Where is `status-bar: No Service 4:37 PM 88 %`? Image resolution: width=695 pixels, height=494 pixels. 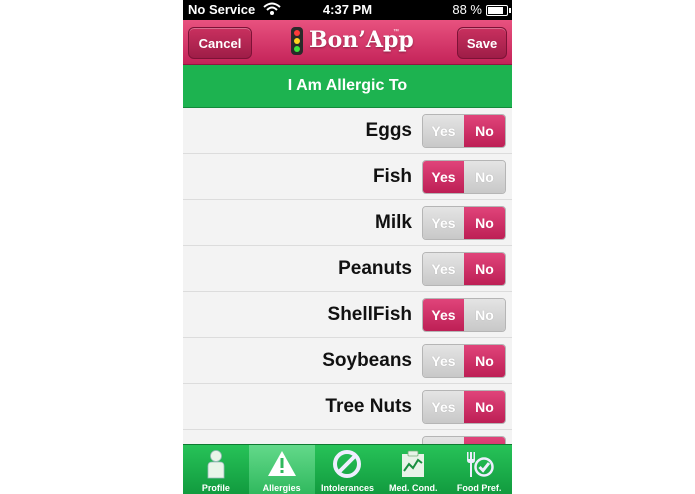
status-bar: No Service 4:37 PM 88 % is located at coordinates (347, 10).